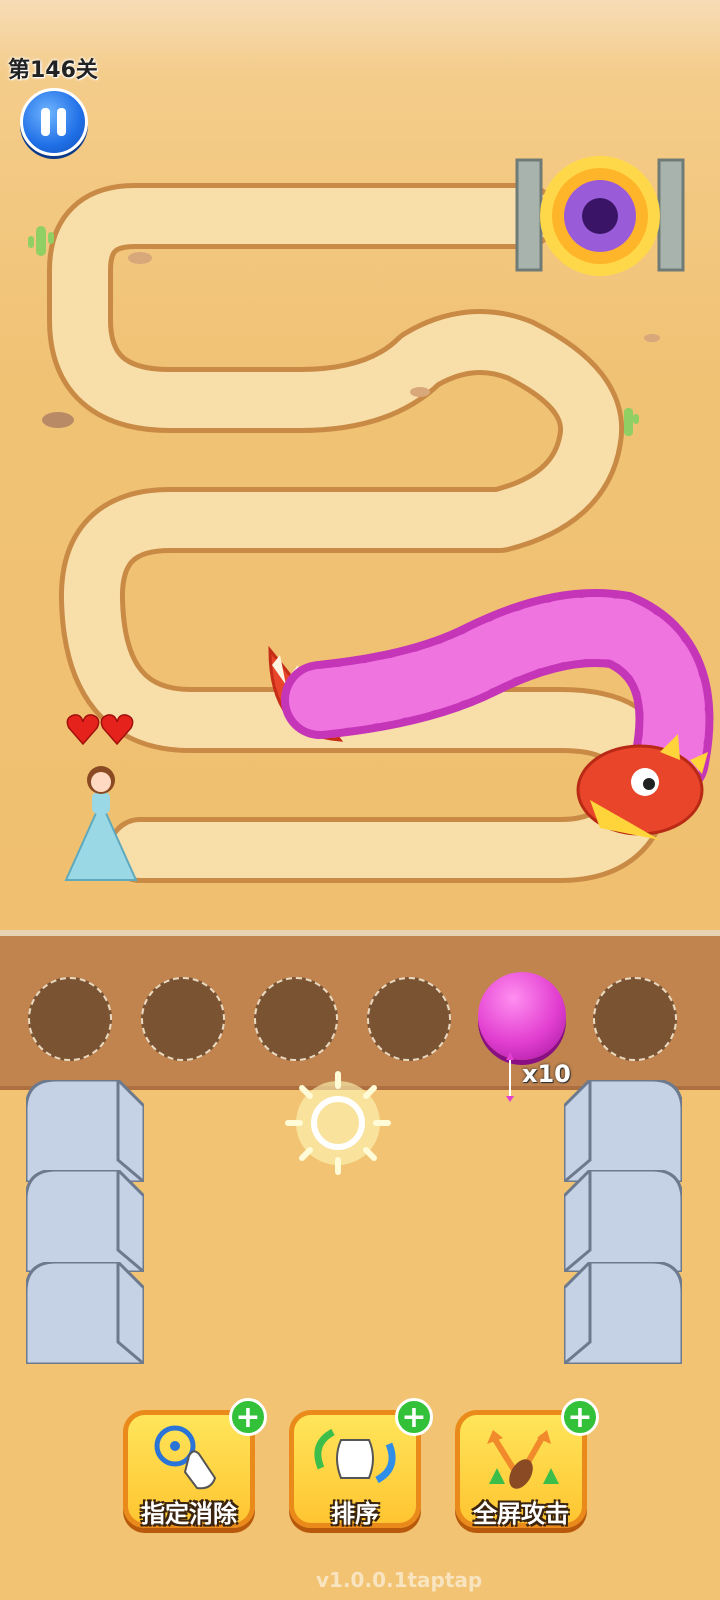  I want to click on tool-label: 指定消除, so click(189, 1514).